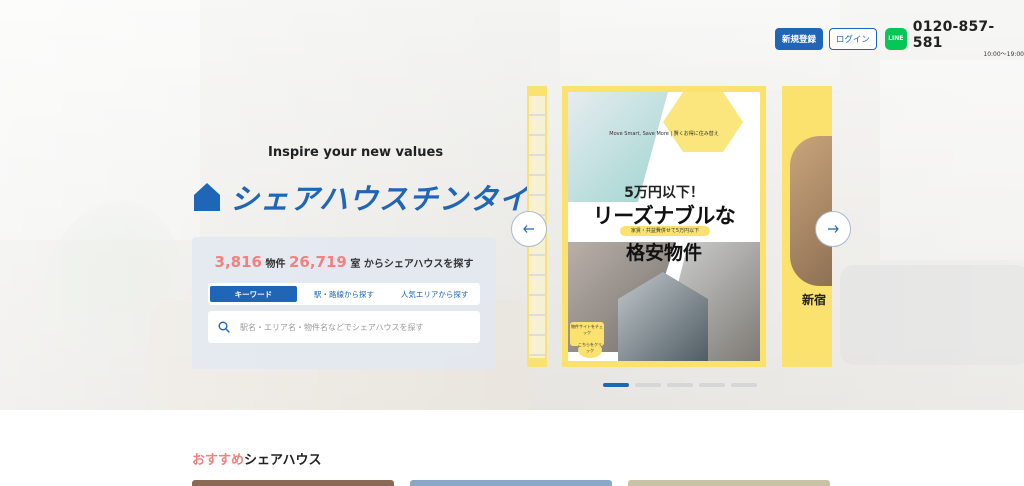 This screenshot has width=1024, height=486. Describe the element at coordinates (238, 262) in the screenshot. I see `property-count: 3,816` at that location.